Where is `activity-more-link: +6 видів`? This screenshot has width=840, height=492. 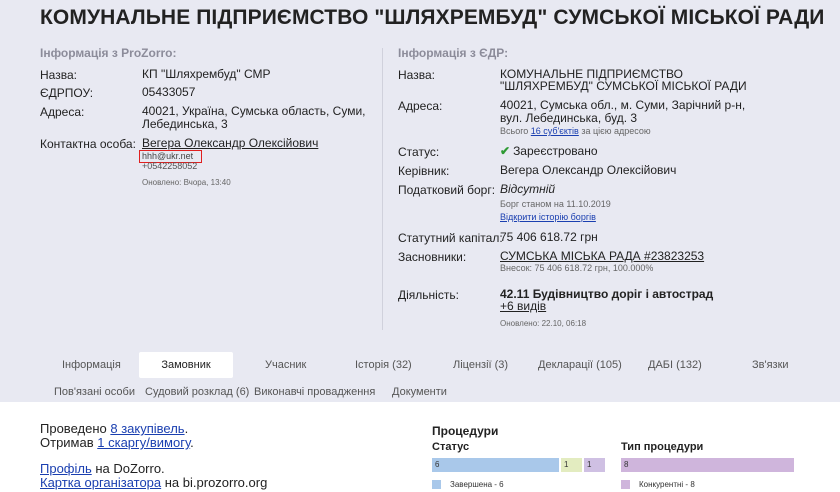 activity-more-link: +6 видів is located at coordinates (523, 306).